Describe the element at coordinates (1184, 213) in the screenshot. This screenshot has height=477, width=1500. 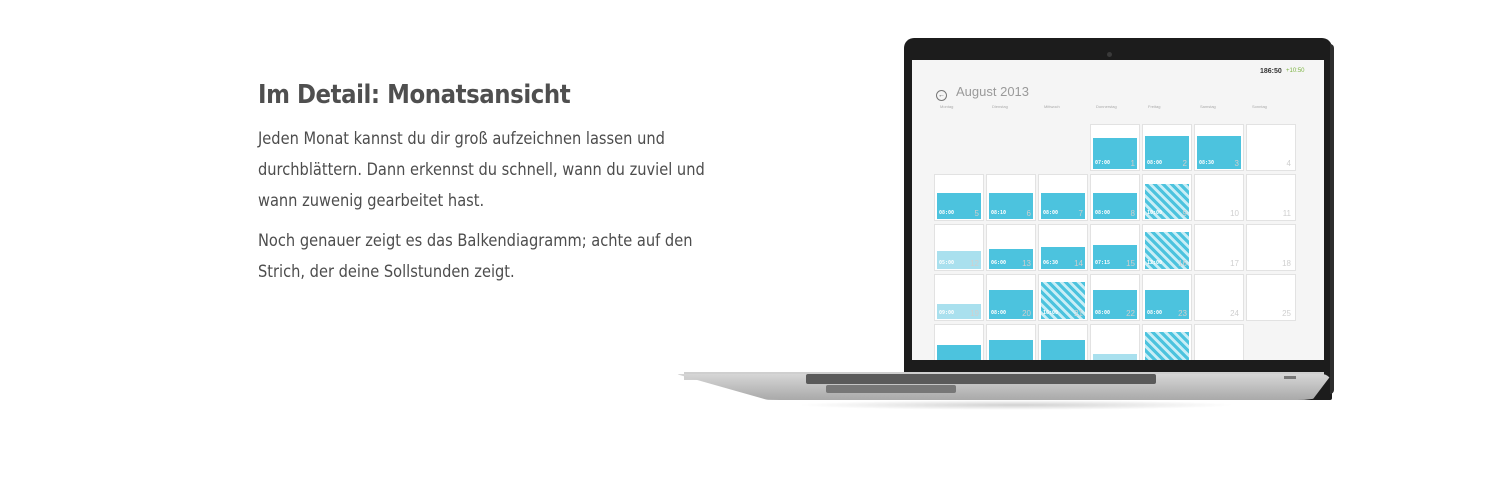
I see `day-number: 9` at that location.